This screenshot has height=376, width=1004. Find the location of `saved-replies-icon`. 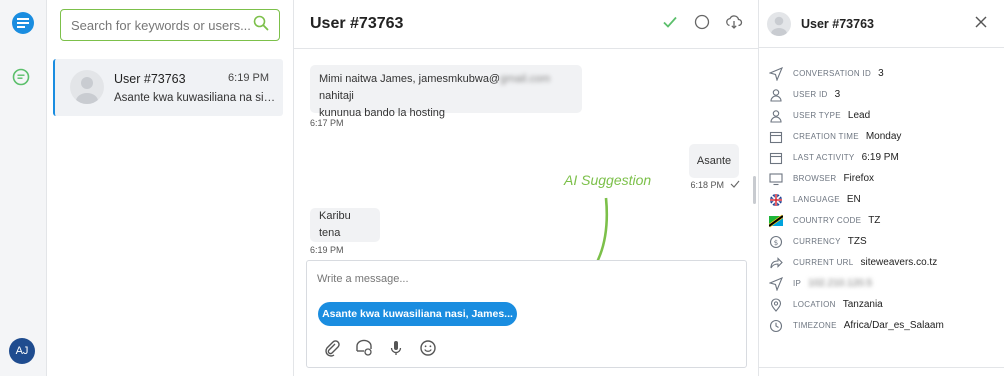

saved-replies-icon is located at coordinates (364, 348).